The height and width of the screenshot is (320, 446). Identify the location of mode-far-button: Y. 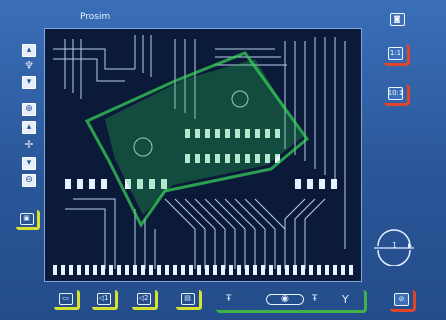
(345, 299).